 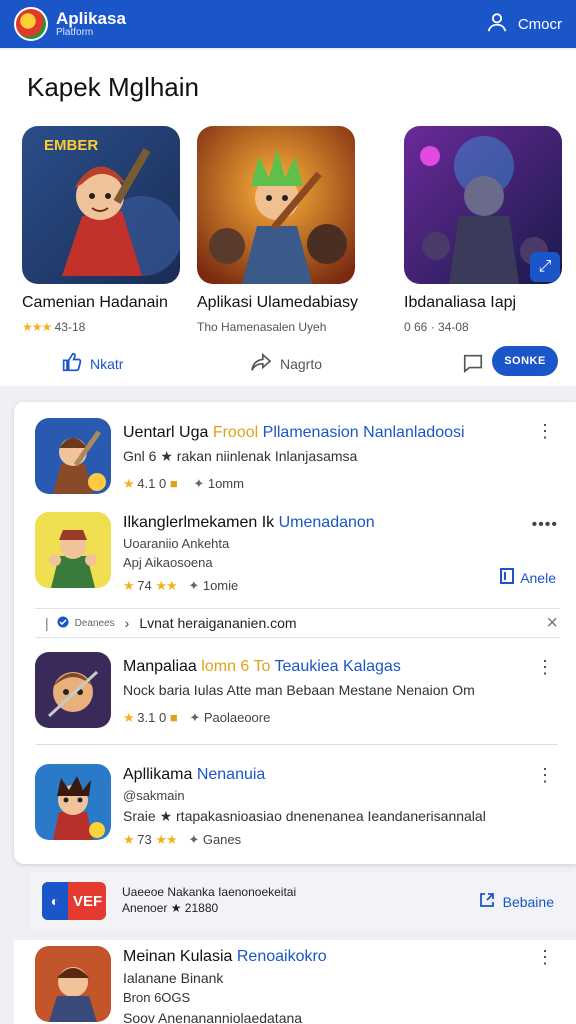 I want to click on featured-actions: Nkatr Nagrto SONKE, so click(x=288, y=364).